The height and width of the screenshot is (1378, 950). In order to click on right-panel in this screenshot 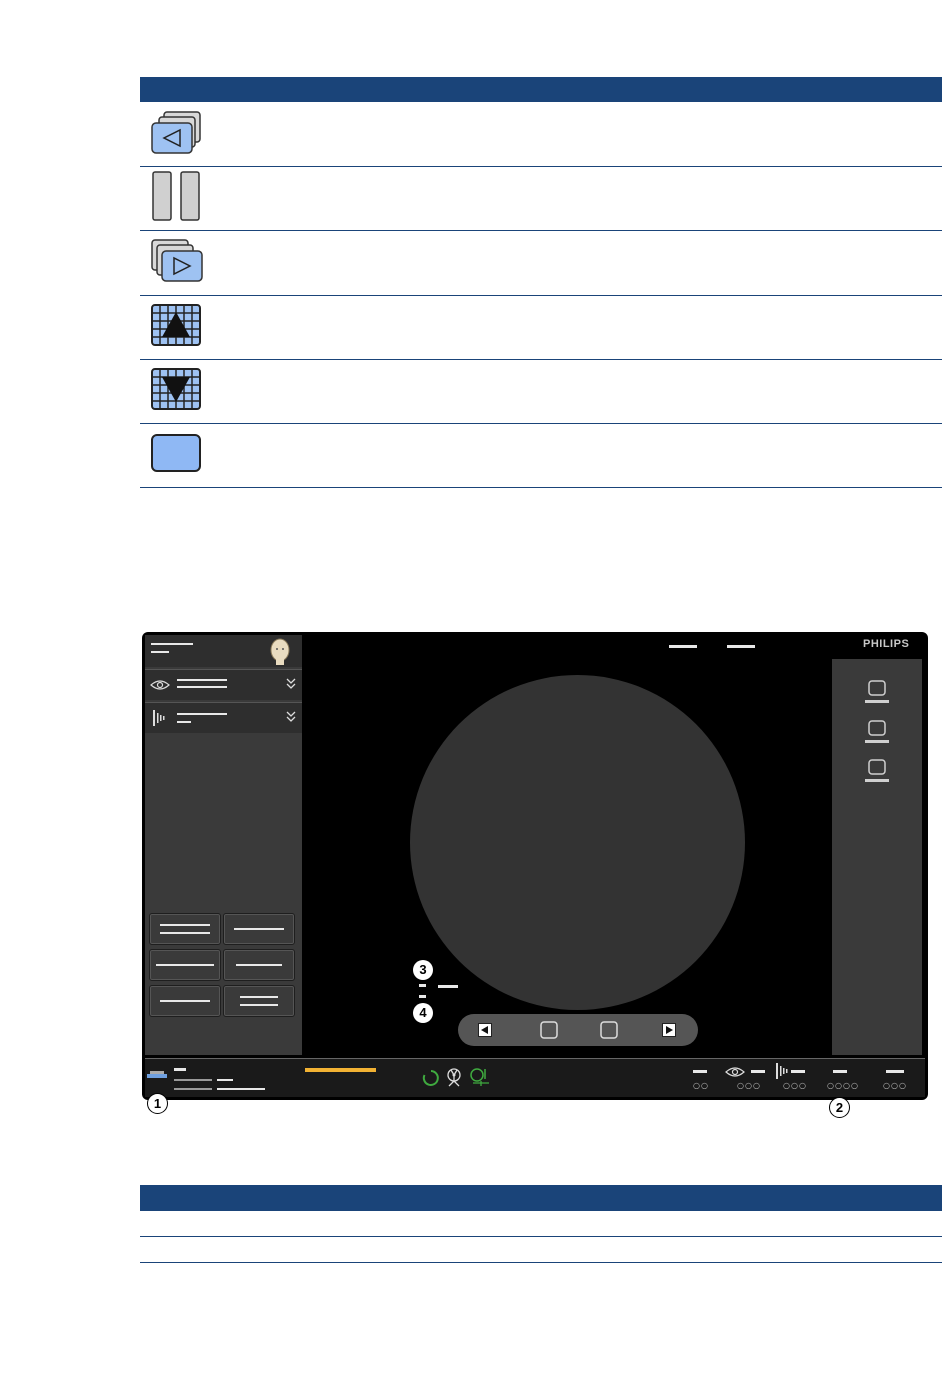, I will do `click(877, 857)`.